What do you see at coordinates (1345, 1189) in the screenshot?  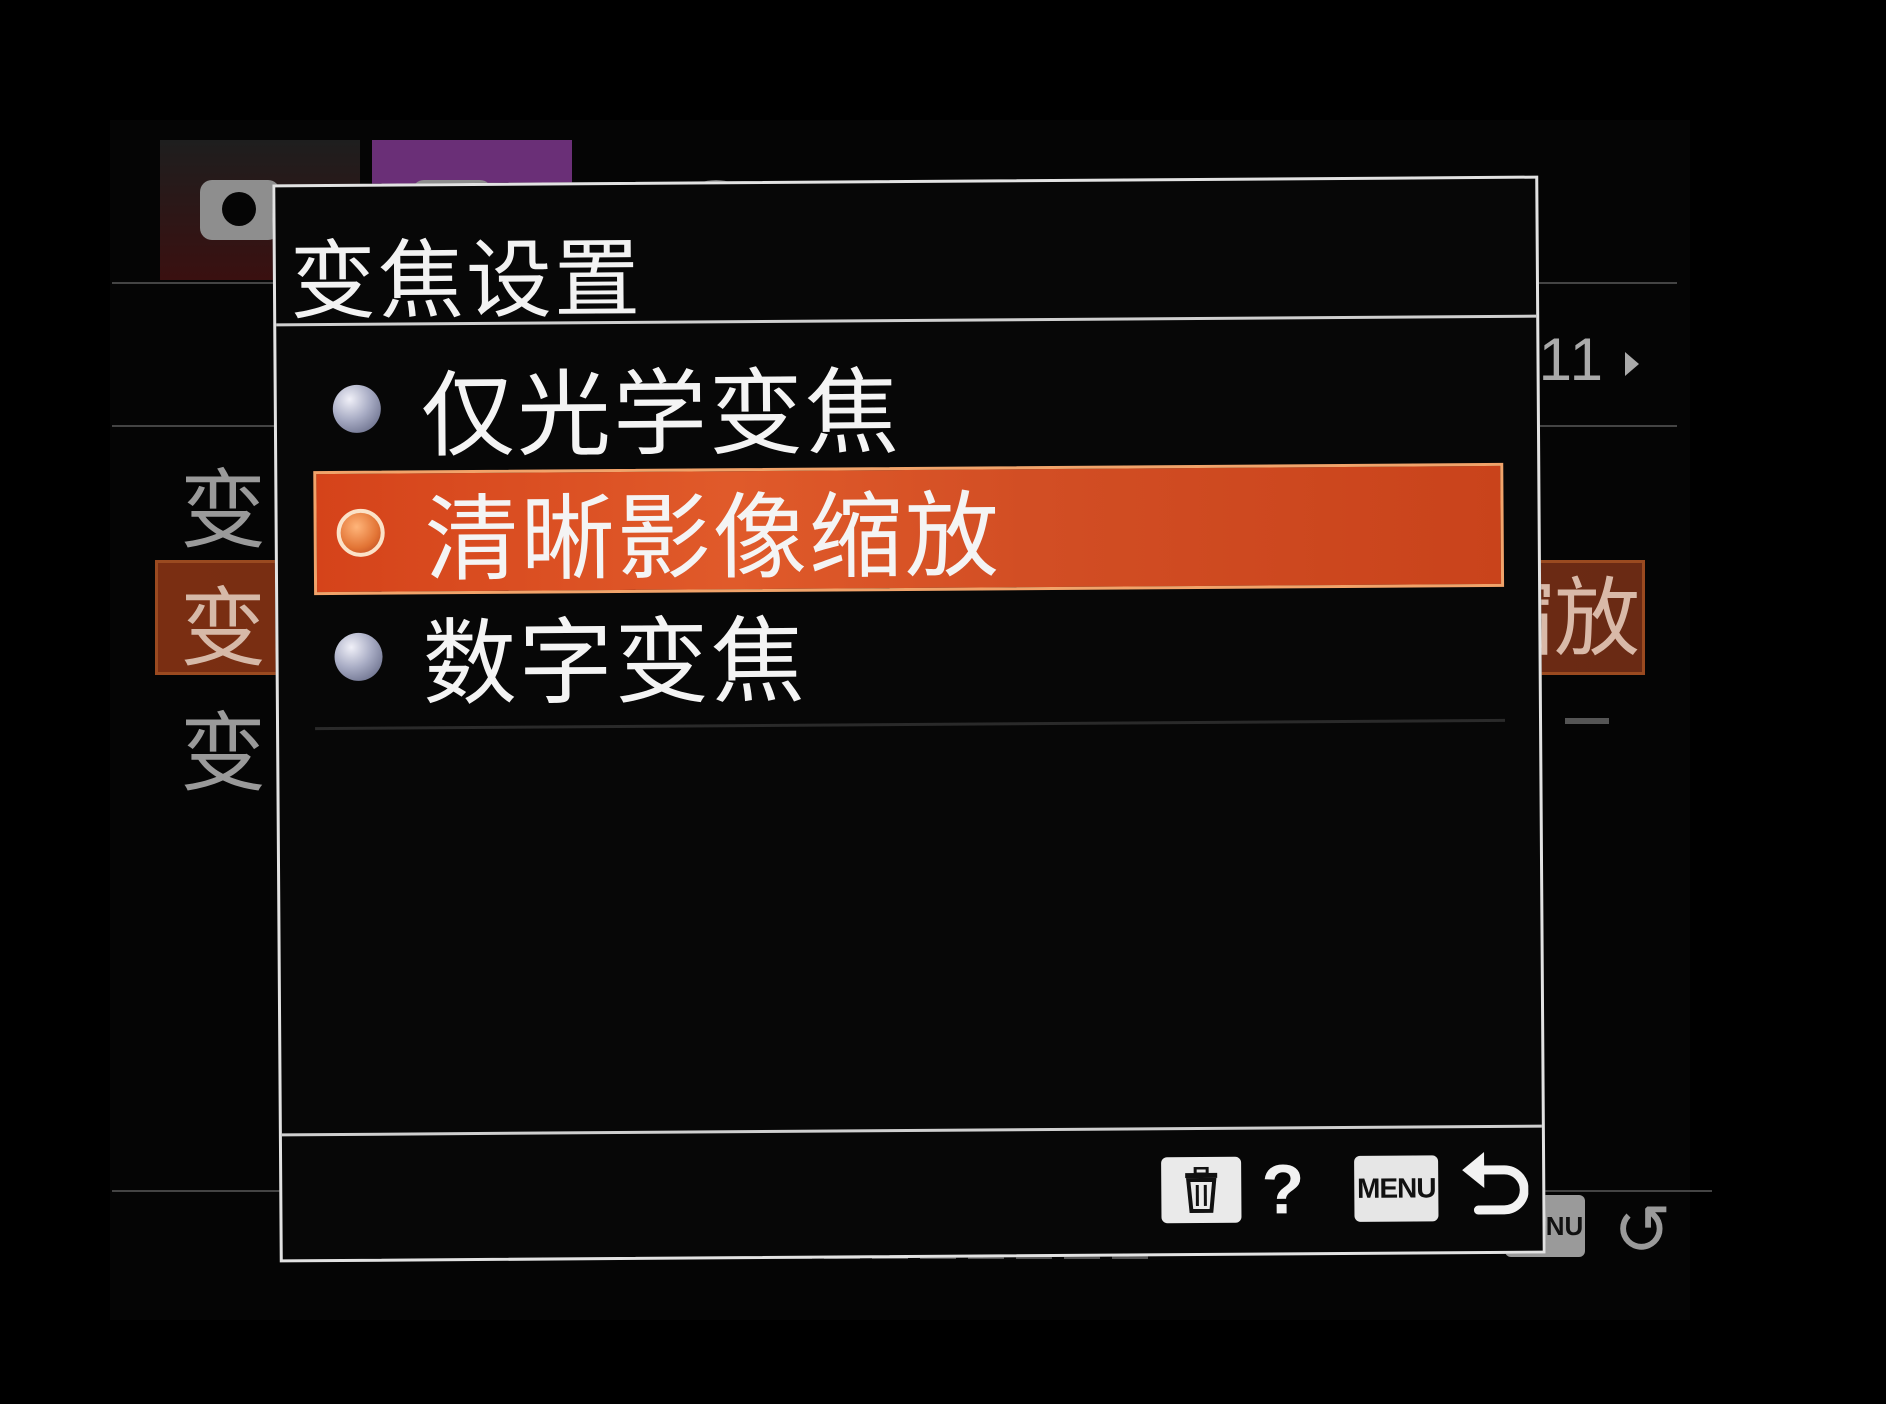 I see `dialog-footer: ? MENU` at bounding box center [1345, 1189].